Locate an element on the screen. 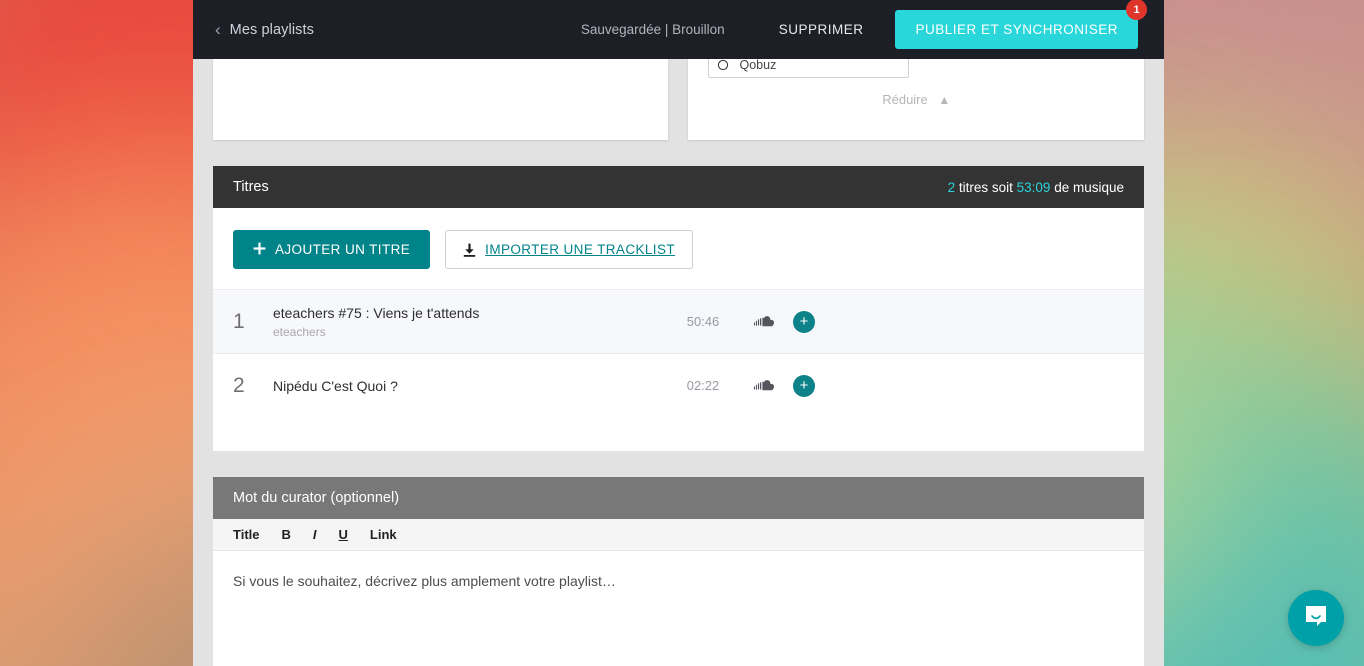  intercom-chat-launcher is located at coordinates (1316, 618).